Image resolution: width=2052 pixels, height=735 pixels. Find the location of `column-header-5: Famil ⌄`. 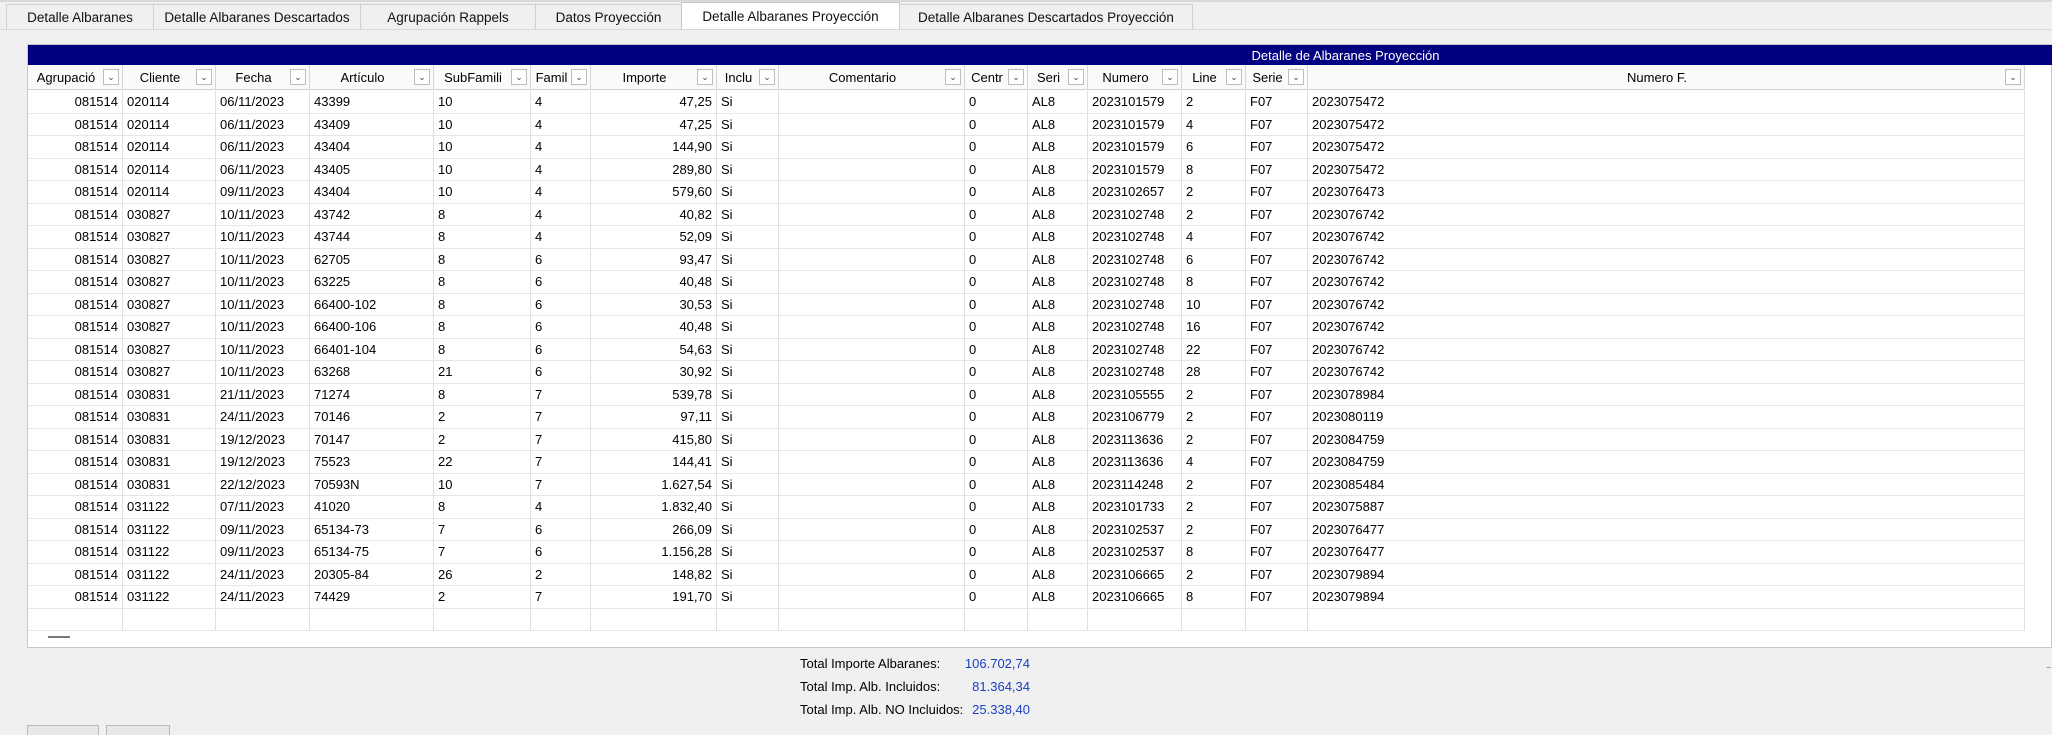

column-header-5: Famil ⌄ is located at coordinates (561, 77).